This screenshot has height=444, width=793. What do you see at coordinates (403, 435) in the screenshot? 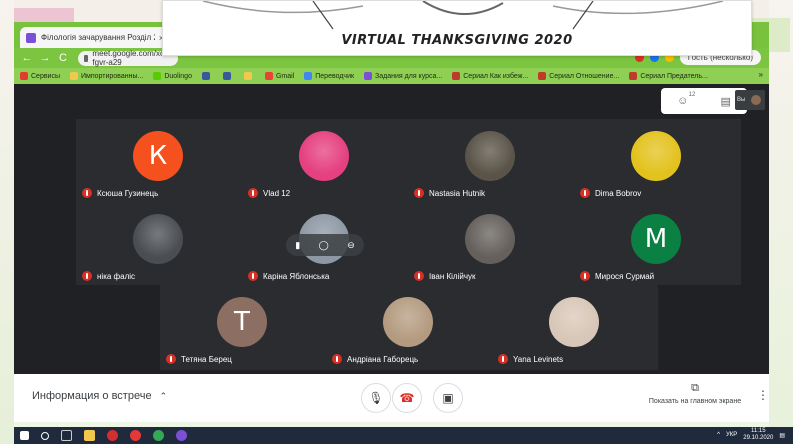
I see `windows-taskbar: ^ УКР 11:15 29.10.2020 ▤` at bounding box center [403, 435].